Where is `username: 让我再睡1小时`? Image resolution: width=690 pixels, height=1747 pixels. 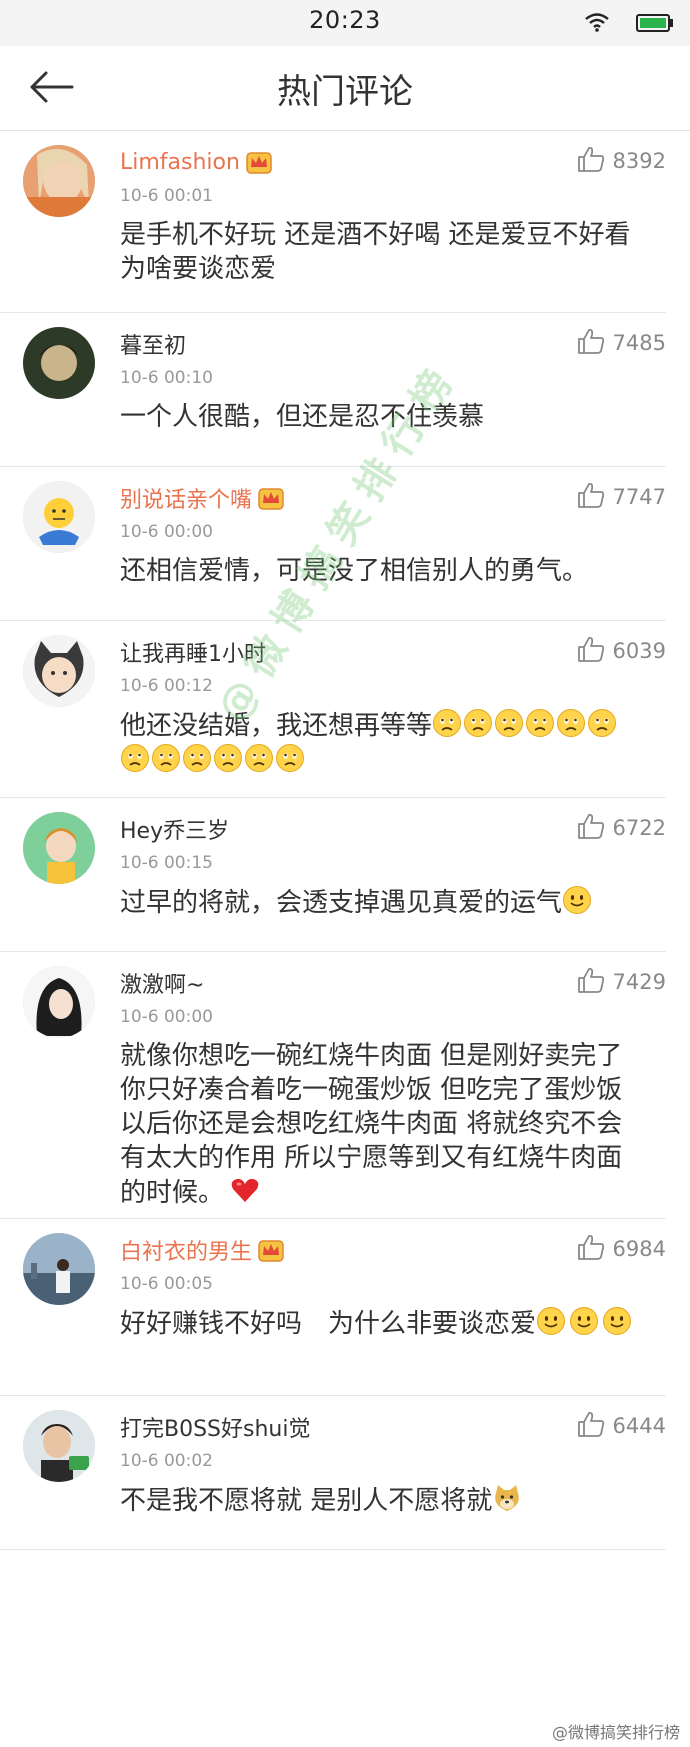
username: 让我再睡1小时 is located at coordinates (193, 652).